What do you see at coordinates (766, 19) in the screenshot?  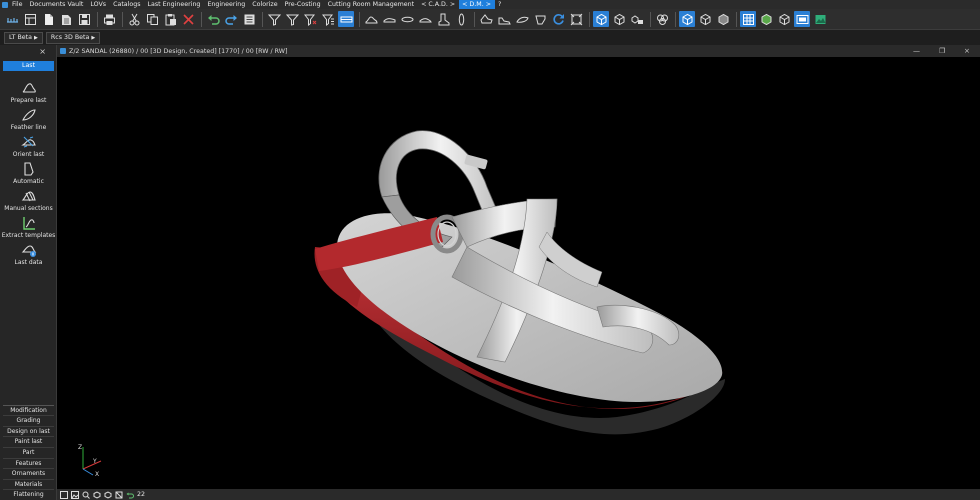 I see `texture-cube-icon` at bounding box center [766, 19].